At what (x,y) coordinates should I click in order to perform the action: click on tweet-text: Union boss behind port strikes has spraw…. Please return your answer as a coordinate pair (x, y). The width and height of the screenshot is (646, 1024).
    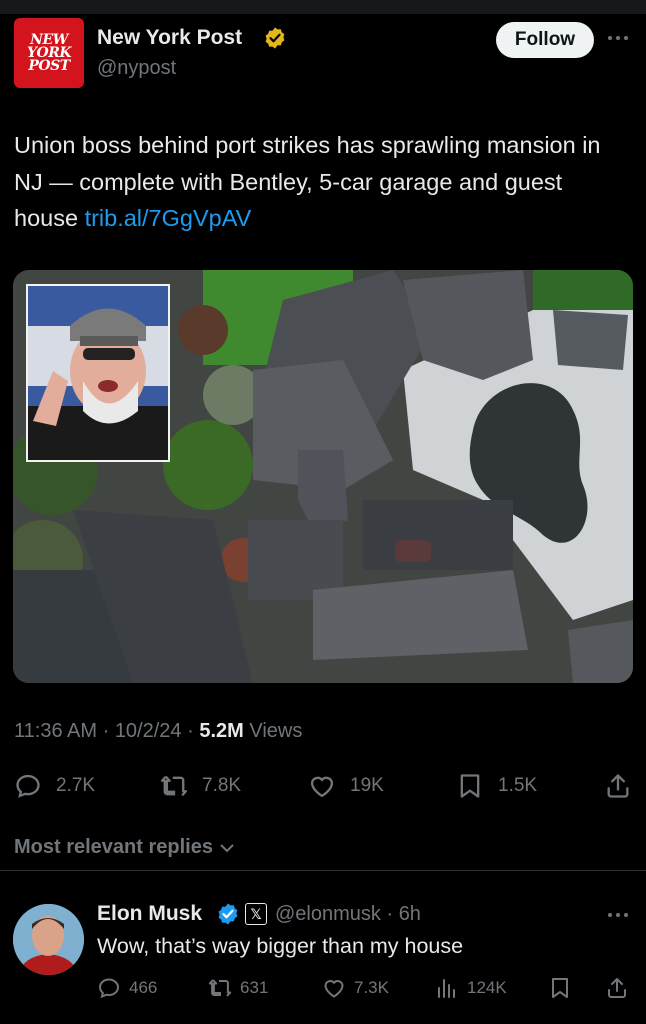
    Looking at the image, I should click on (314, 182).